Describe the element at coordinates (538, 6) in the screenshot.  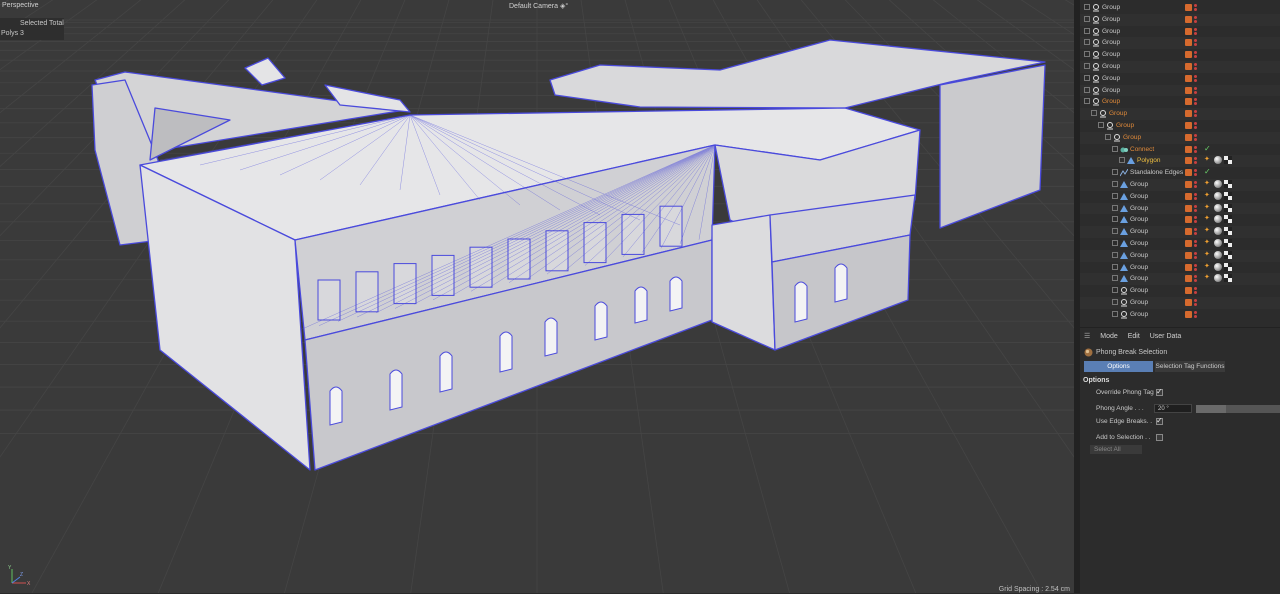
I see `camera-label: Default Camera ◈°` at that location.